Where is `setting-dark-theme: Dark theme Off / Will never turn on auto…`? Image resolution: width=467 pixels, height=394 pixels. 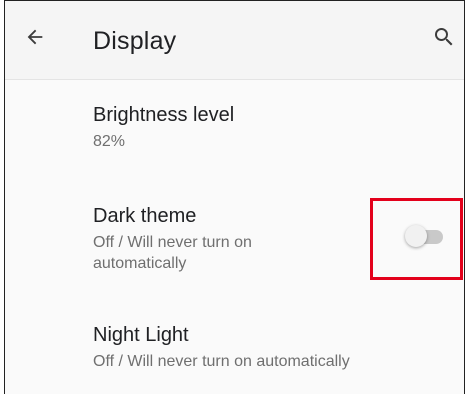 setting-dark-theme: Dark theme Off / Will never turn on auto… is located at coordinates (208, 239).